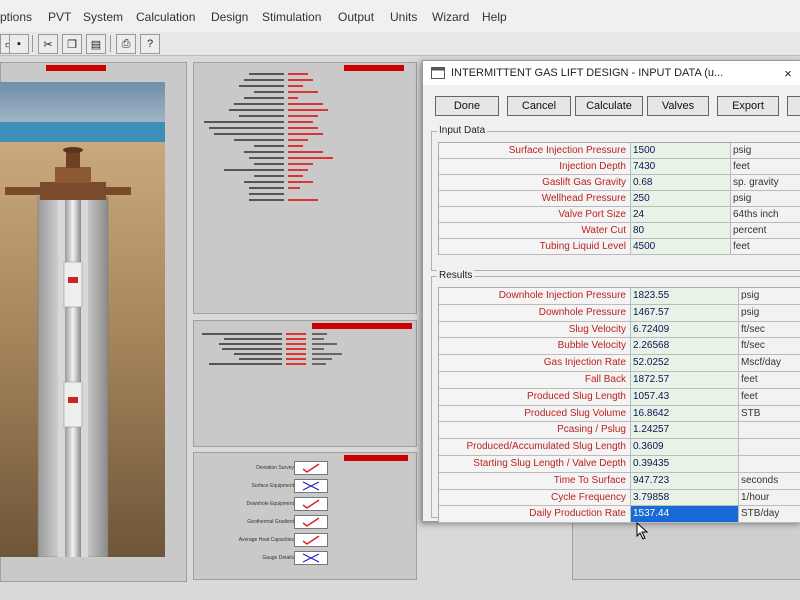 This screenshot has width=800, height=600. What do you see at coordinates (619, 199) in the screenshot?
I see `input-row: Wellhead Pressure 250 psig` at bounding box center [619, 199].